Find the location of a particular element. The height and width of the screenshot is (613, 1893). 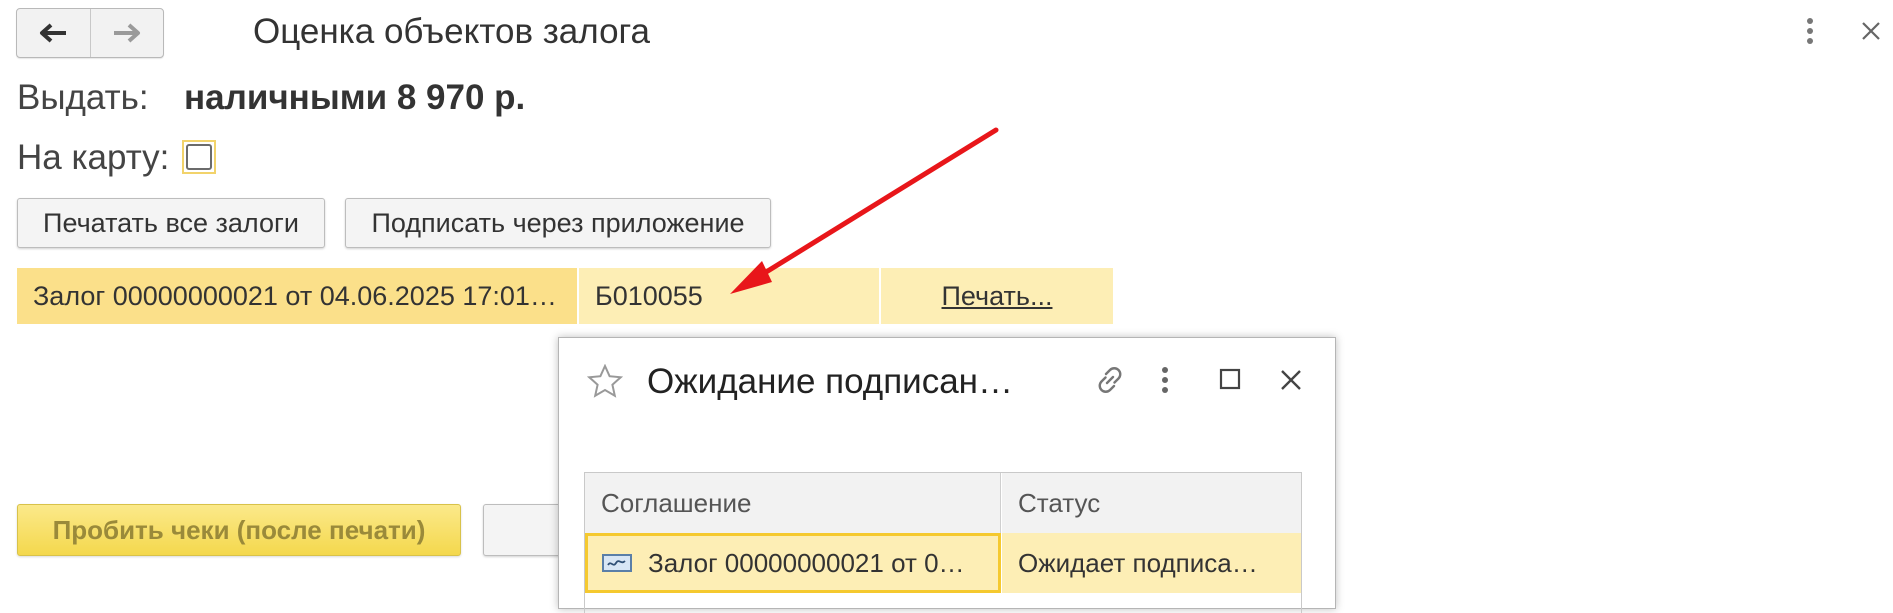

window-title: Оценка объектов залога is located at coordinates (452, 31).